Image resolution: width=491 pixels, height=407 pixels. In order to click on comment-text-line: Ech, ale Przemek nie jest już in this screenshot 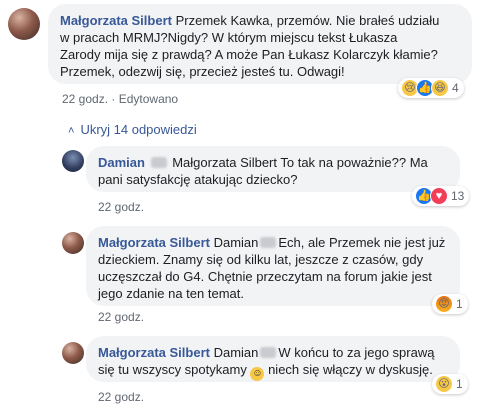, I will do `click(362, 242)`.